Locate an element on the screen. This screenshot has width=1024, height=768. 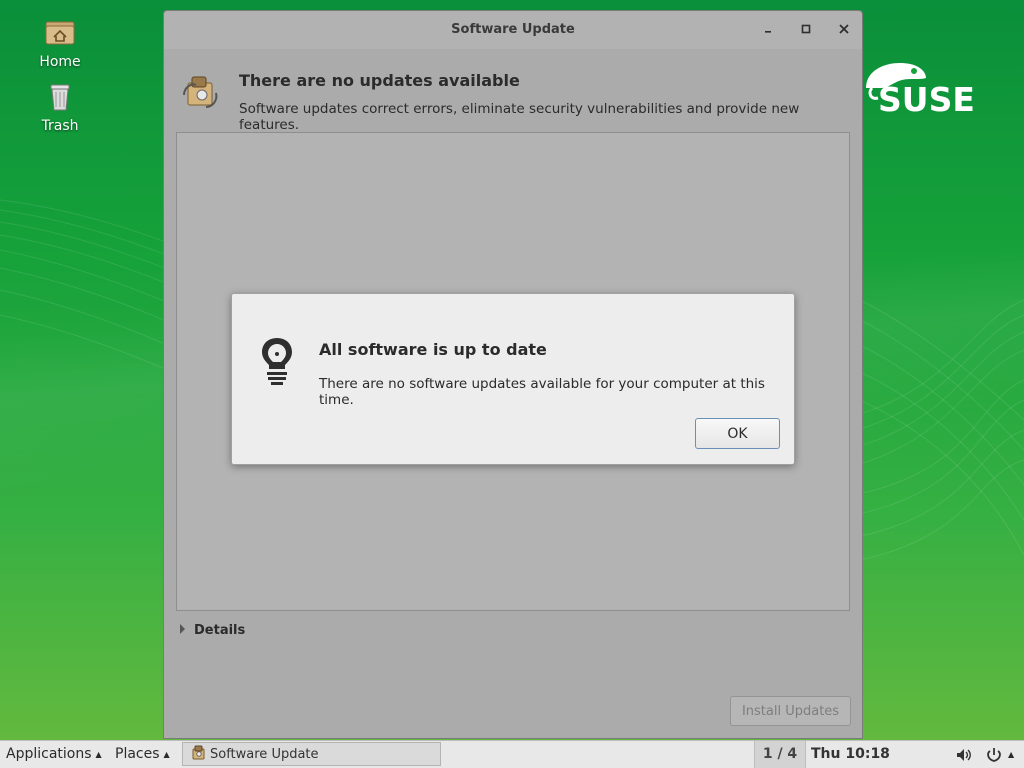
taskbar-item-label: Software Update is located at coordinates (264, 754).